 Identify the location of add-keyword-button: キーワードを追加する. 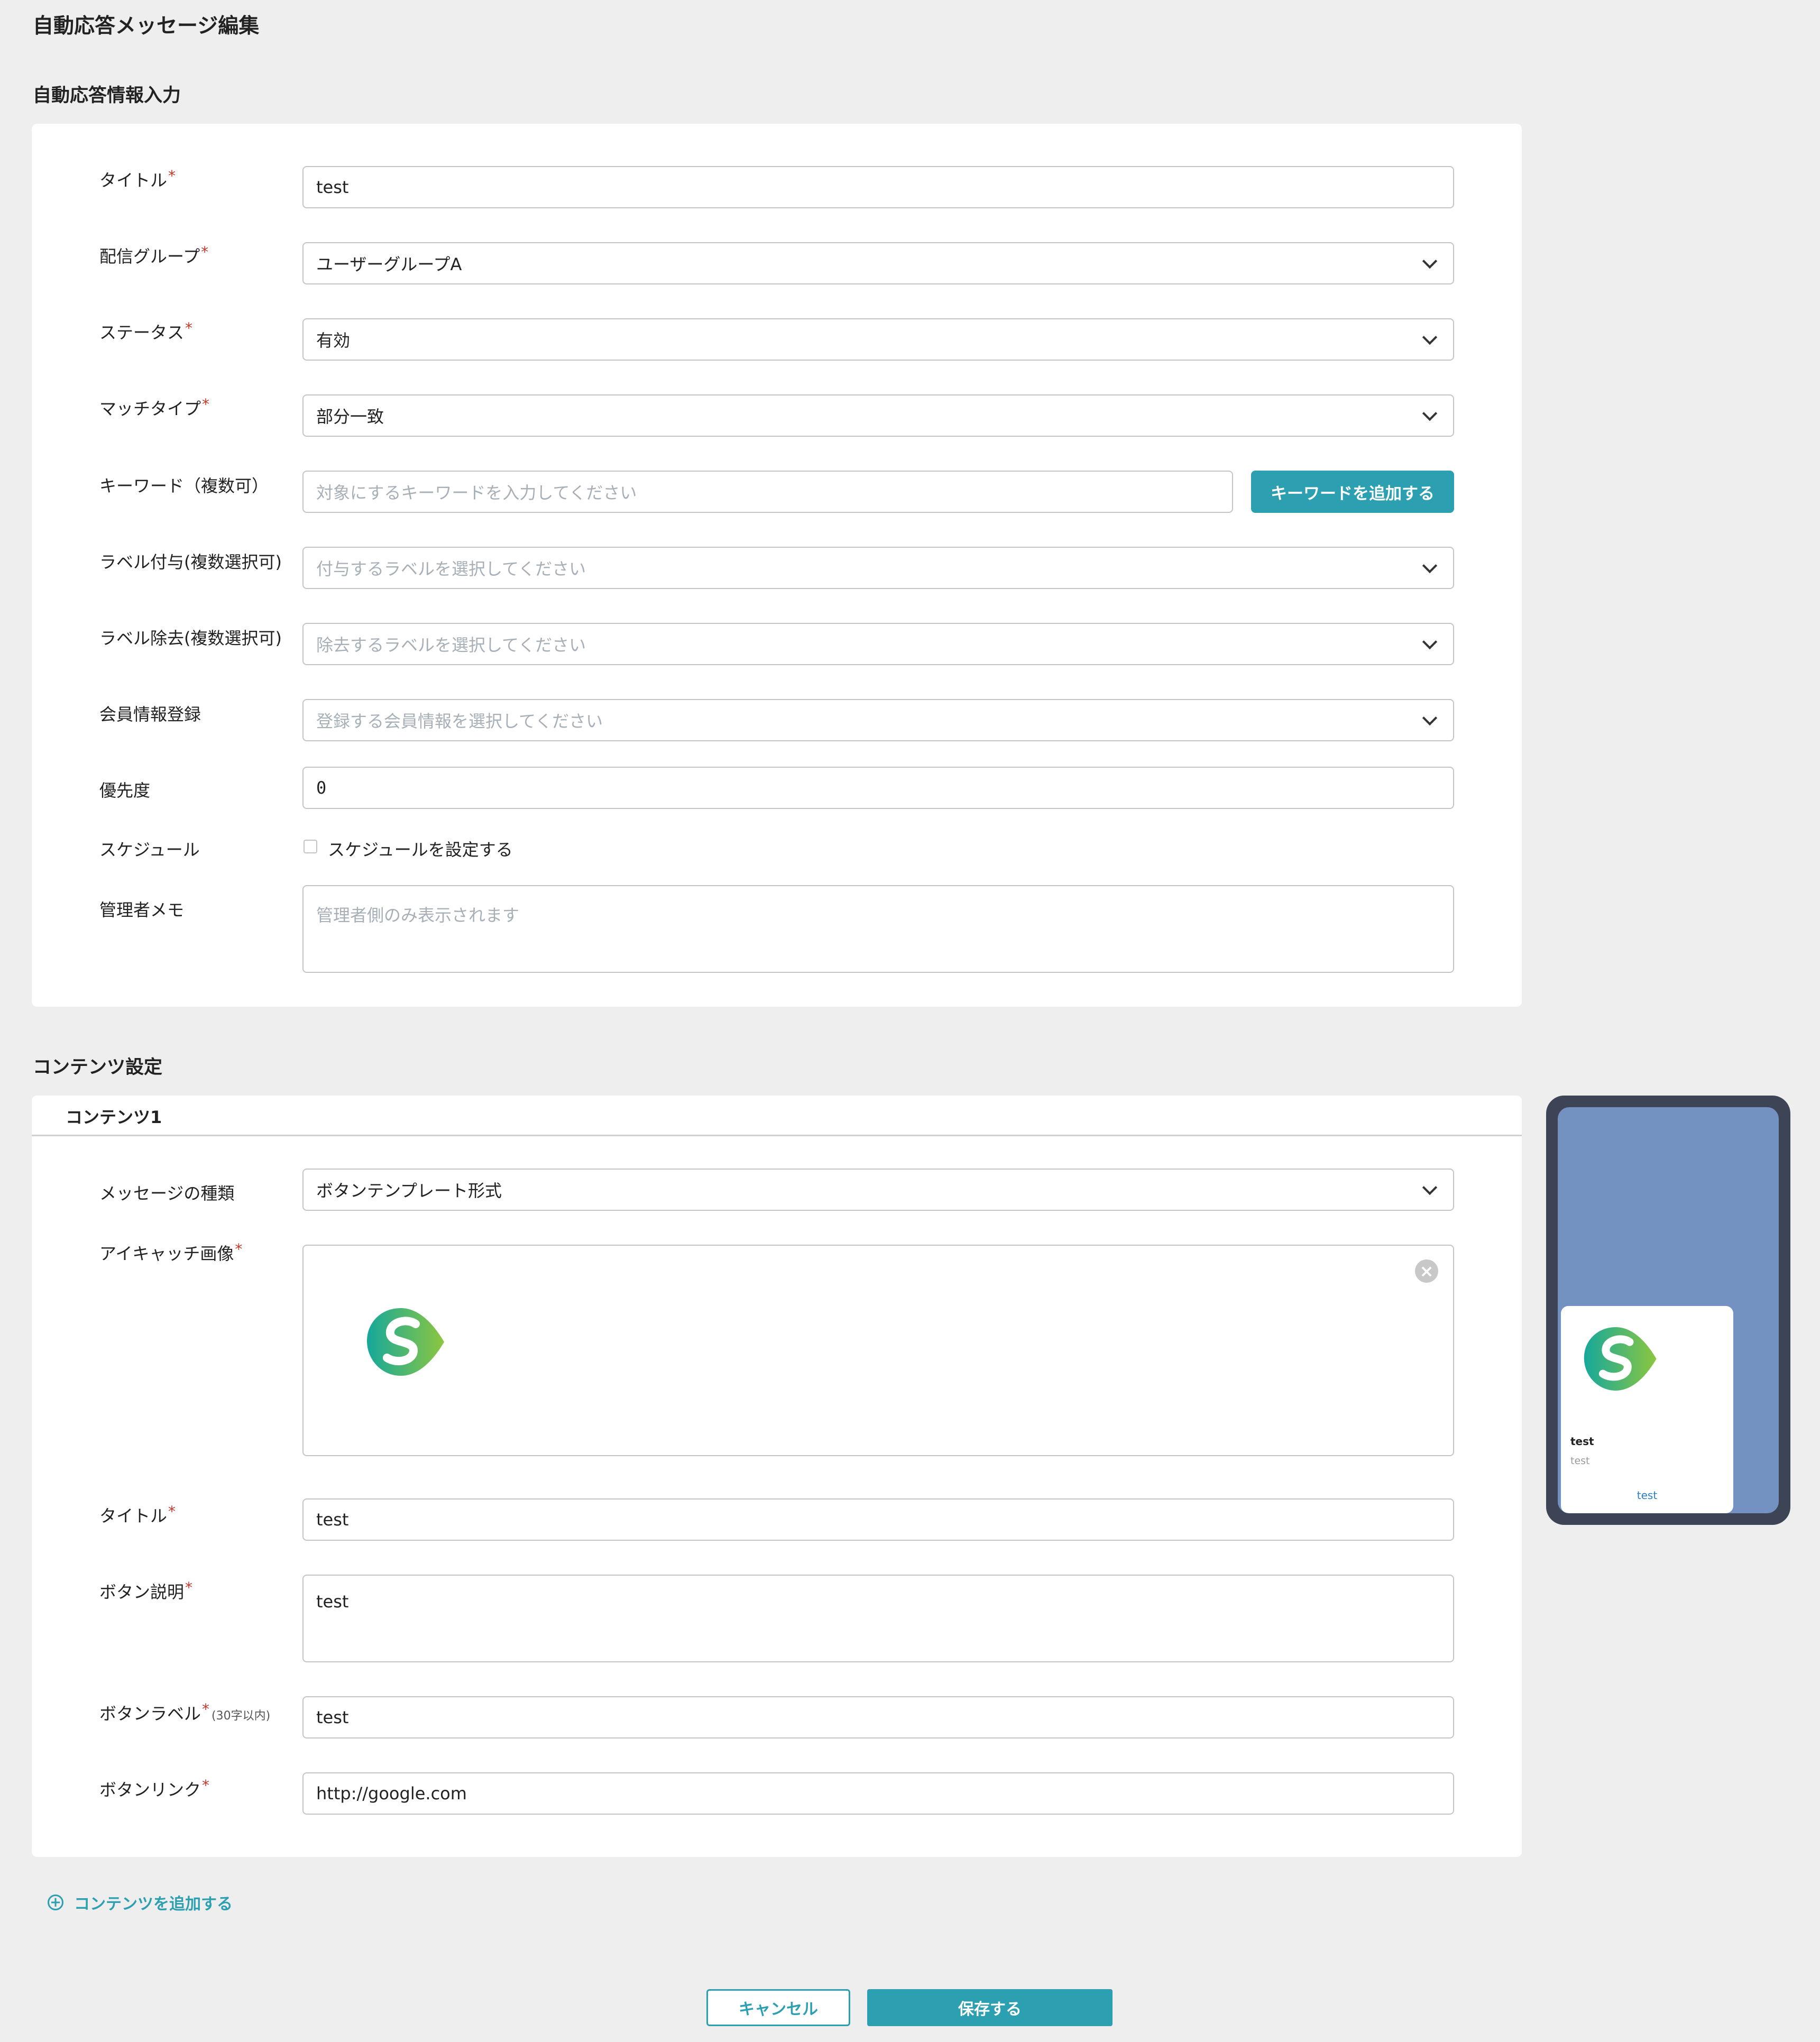
(1352, 492).